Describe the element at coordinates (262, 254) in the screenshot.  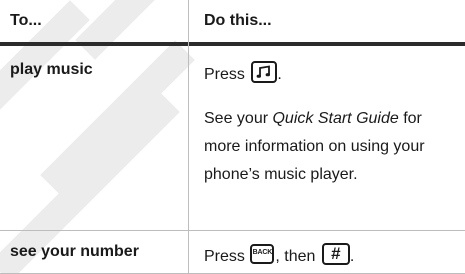
I see `back-key-icon: BACK` at that location.